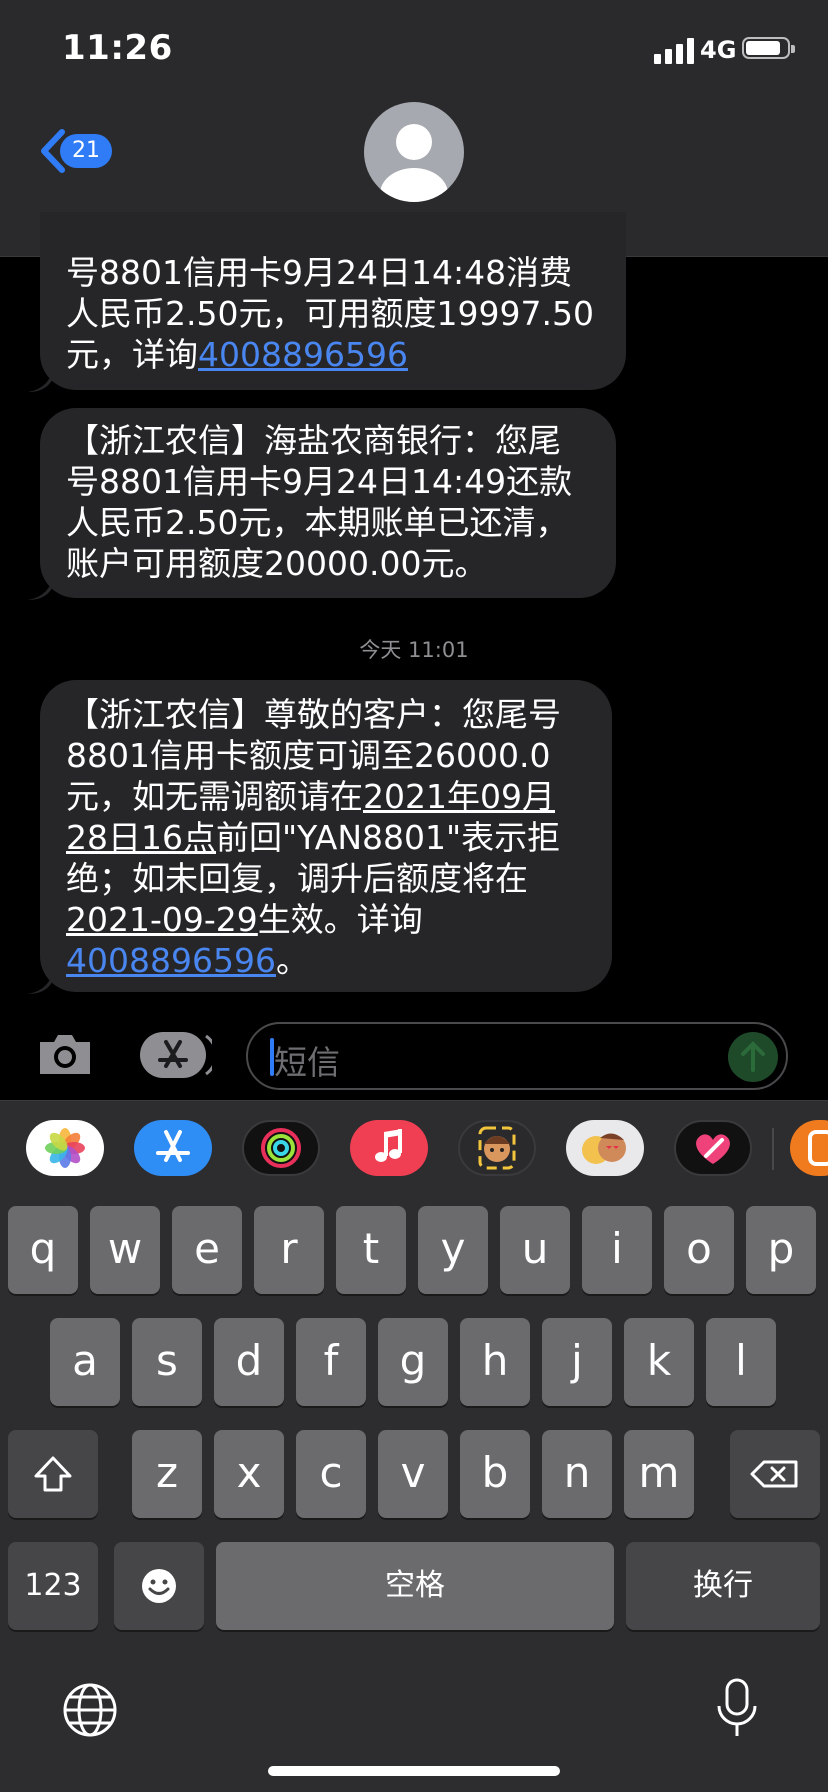  What do you see at coordinates (413, 1474) in the screenshot?
I see `key-v: v` at bounding box center [413, 1474].